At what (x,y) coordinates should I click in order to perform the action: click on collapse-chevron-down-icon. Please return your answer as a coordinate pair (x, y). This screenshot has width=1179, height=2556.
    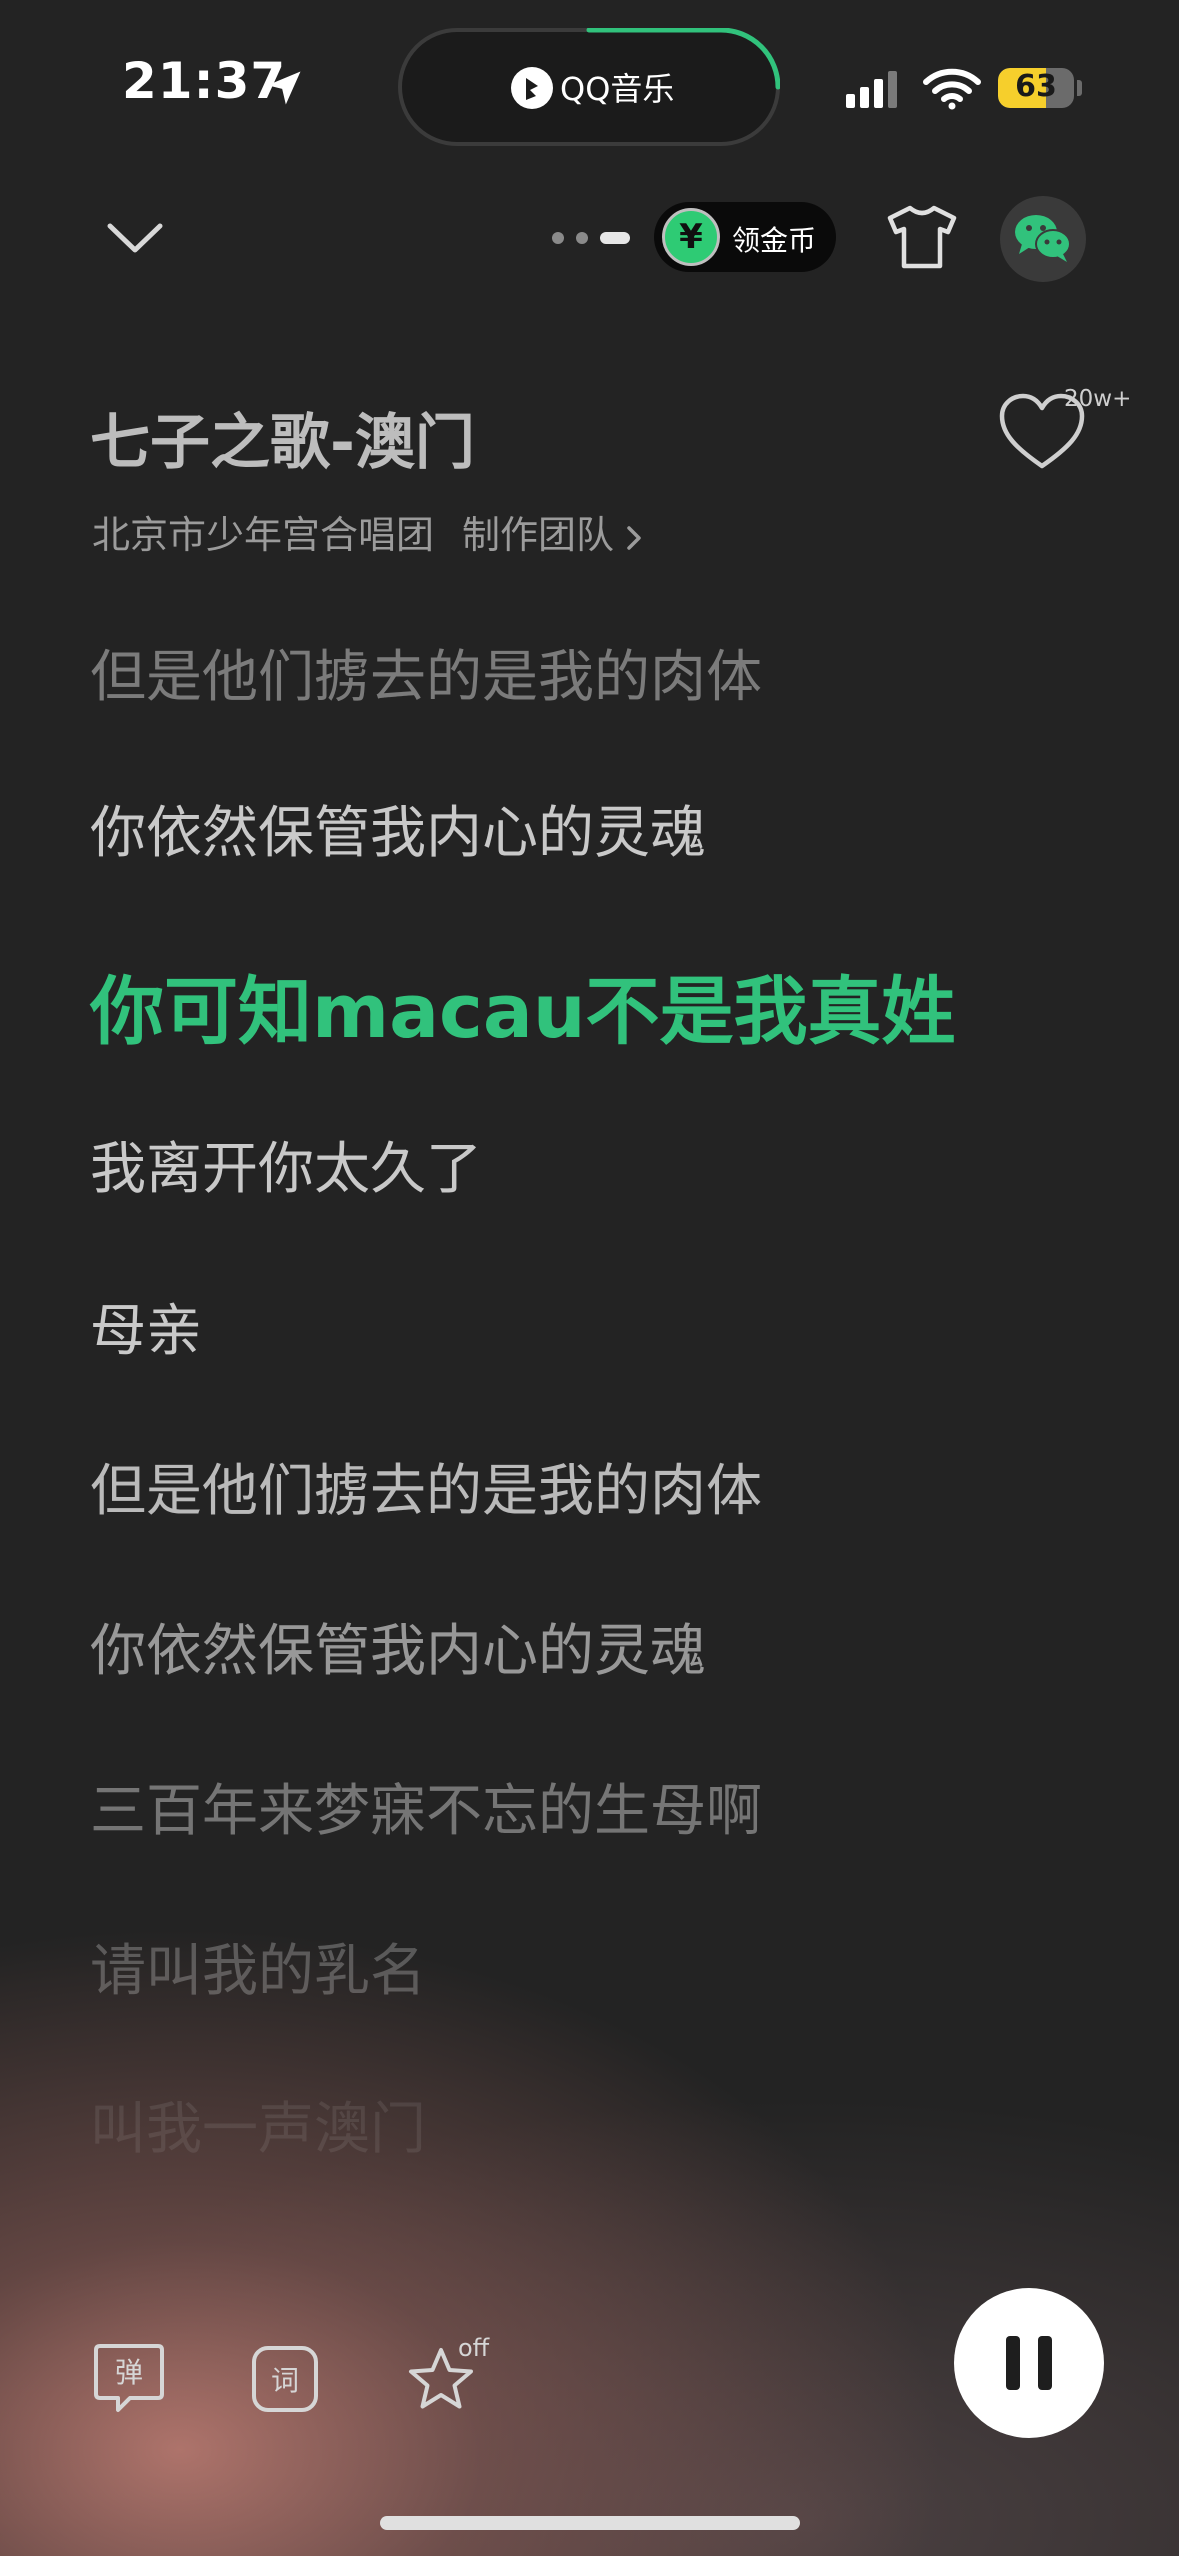
    Looking at the image, I should click on (135, 238).